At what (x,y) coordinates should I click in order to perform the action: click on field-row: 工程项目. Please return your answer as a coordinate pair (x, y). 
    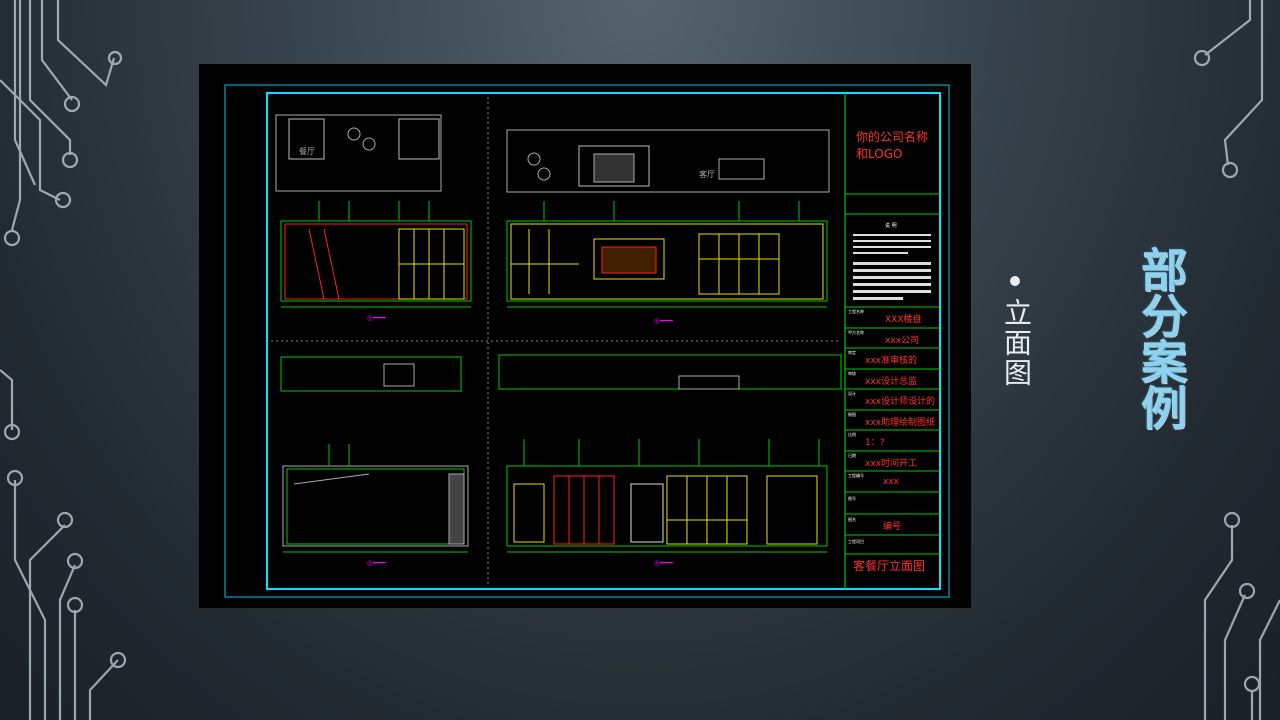
    Looking at the image, I should click on (892, 544).